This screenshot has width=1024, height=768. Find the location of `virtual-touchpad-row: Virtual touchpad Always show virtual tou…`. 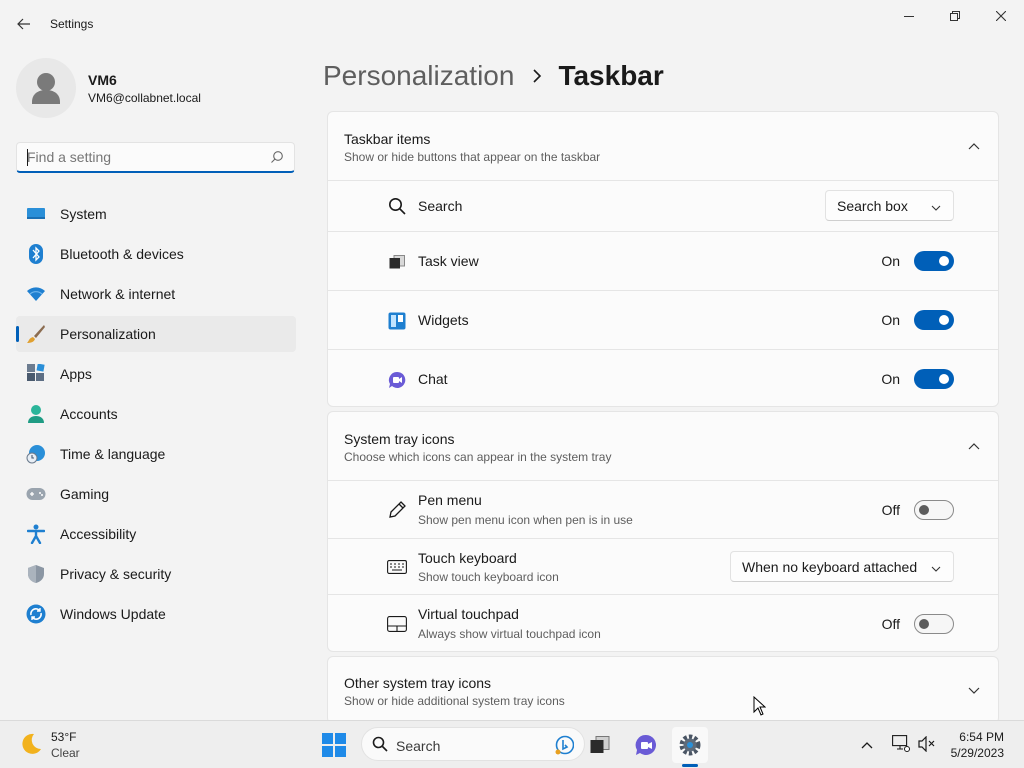

virtual-touchpad-row: Virtual touchpad Always show virtual tou… is located at coordinates (663, 622).